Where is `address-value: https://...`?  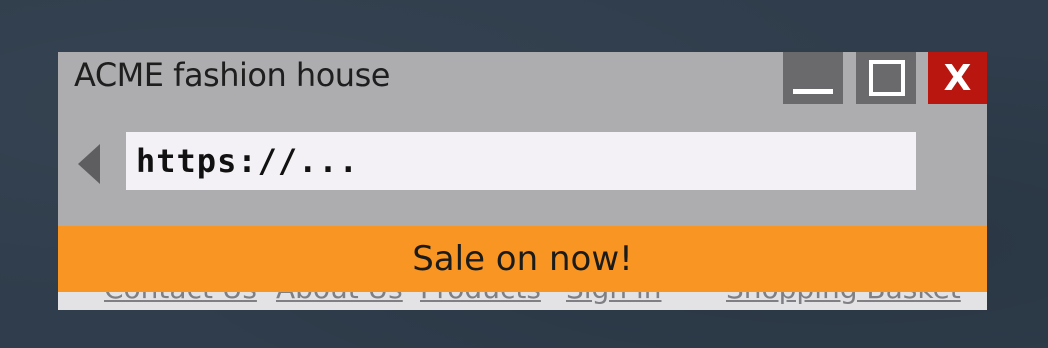 address-value: https://... is located at coordinates (247, 161).